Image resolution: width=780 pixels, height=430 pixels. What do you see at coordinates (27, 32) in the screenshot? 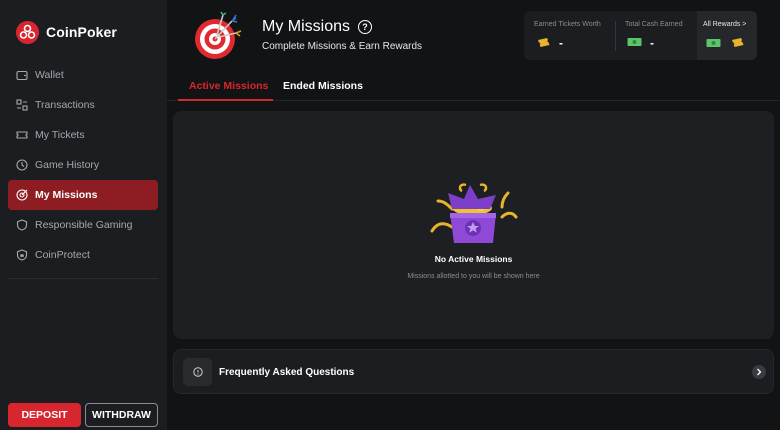
I see `coinpoker-logo-icon` at bounding box center [27, 32].